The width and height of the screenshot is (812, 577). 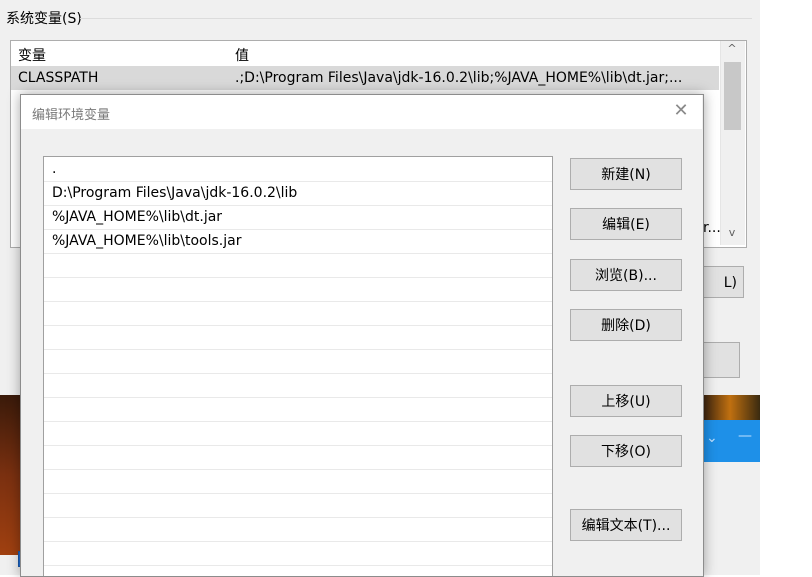 What do you see at coordinates (681, 111) in the screenshot?
I see `close-icon: ✕` at bounding box center [681, 111].